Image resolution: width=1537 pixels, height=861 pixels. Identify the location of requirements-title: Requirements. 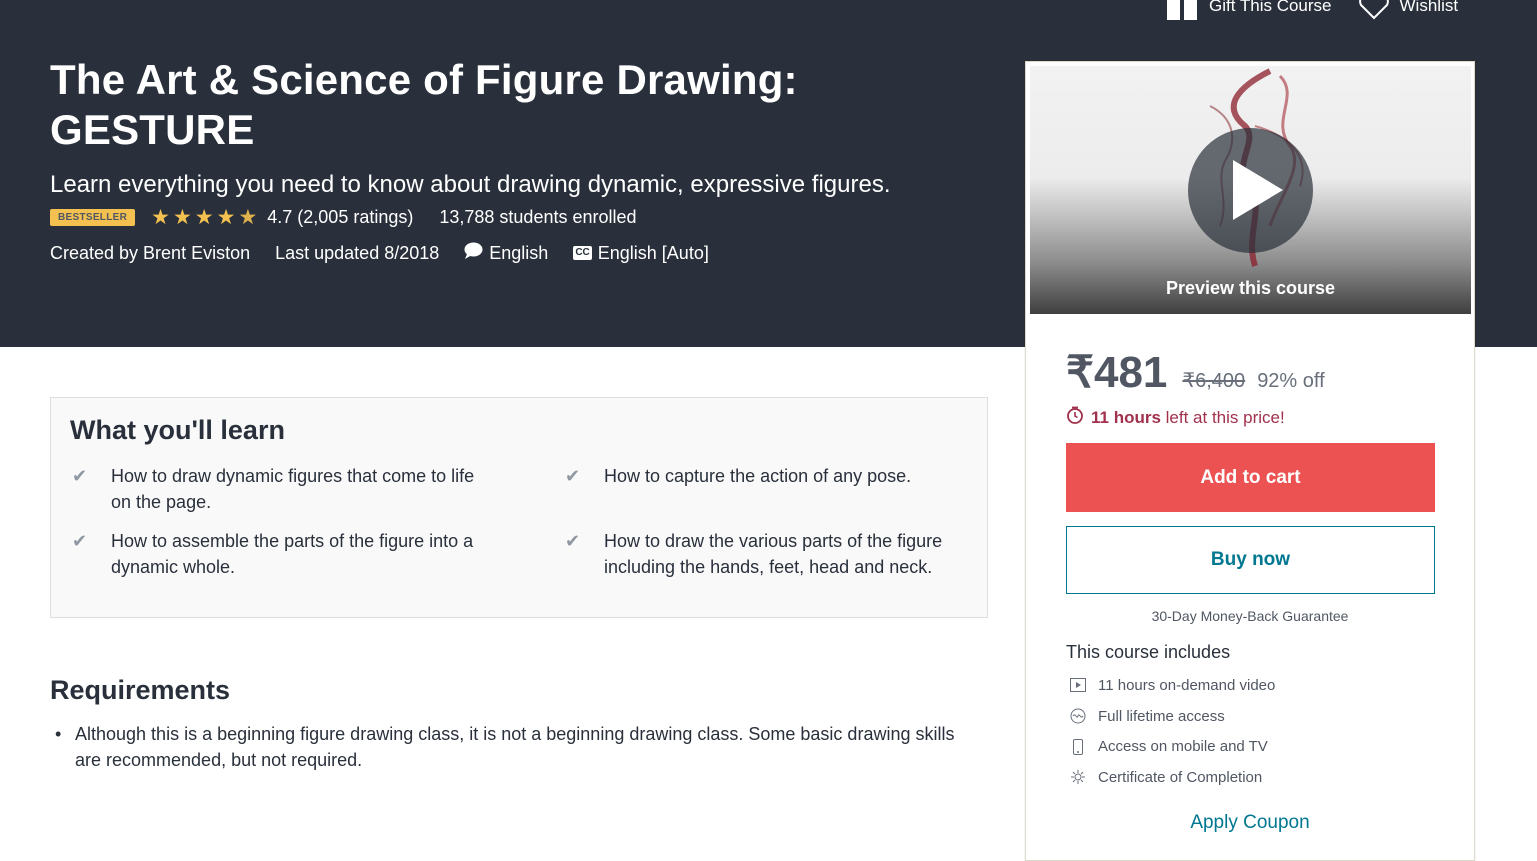
(140, 690).